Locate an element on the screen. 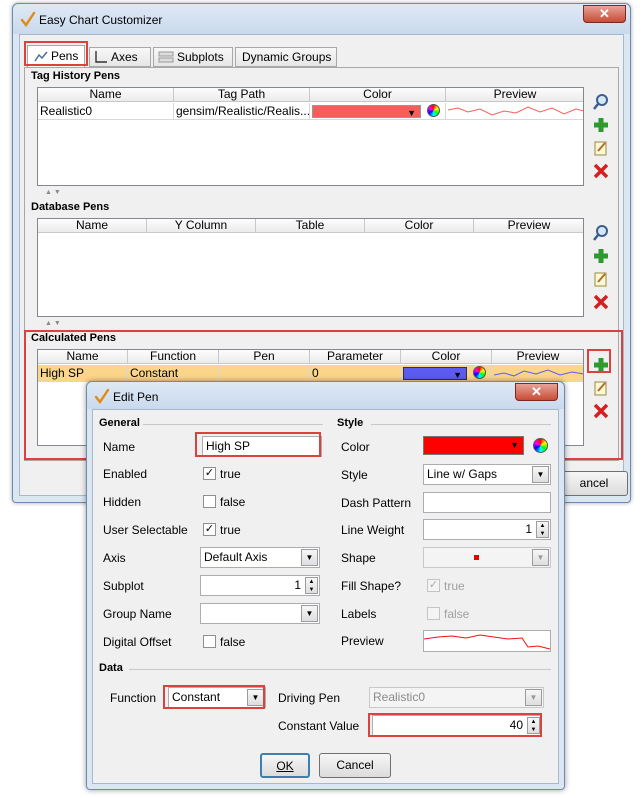 The width and height of the screenshot is (642, 798). cancel-label: Cancel is located at coordinates (355, 765).